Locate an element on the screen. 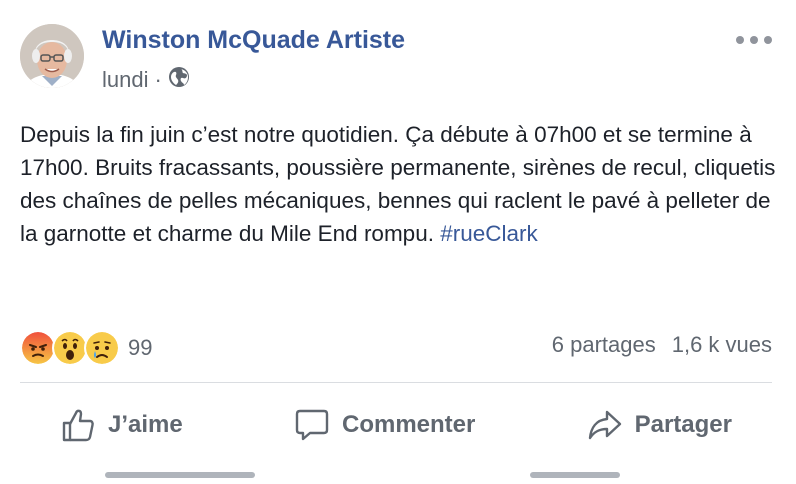 The width and height of the screenshot is (796, 484). action-bar: J’aime Commenter Partager is located at coordinates (396, 425).